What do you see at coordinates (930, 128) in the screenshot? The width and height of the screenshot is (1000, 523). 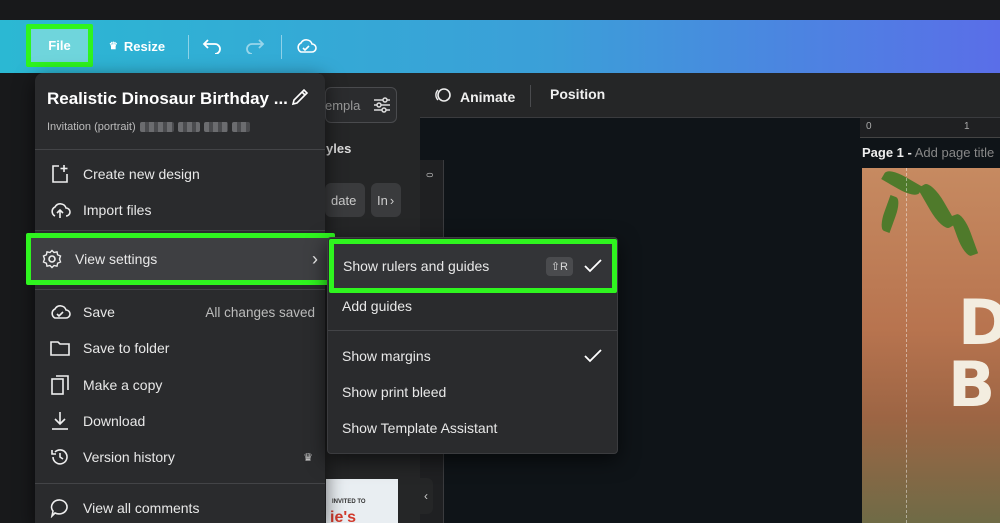 I see `horizontal-ruler: 0 1` at bounding box center [930, 128].